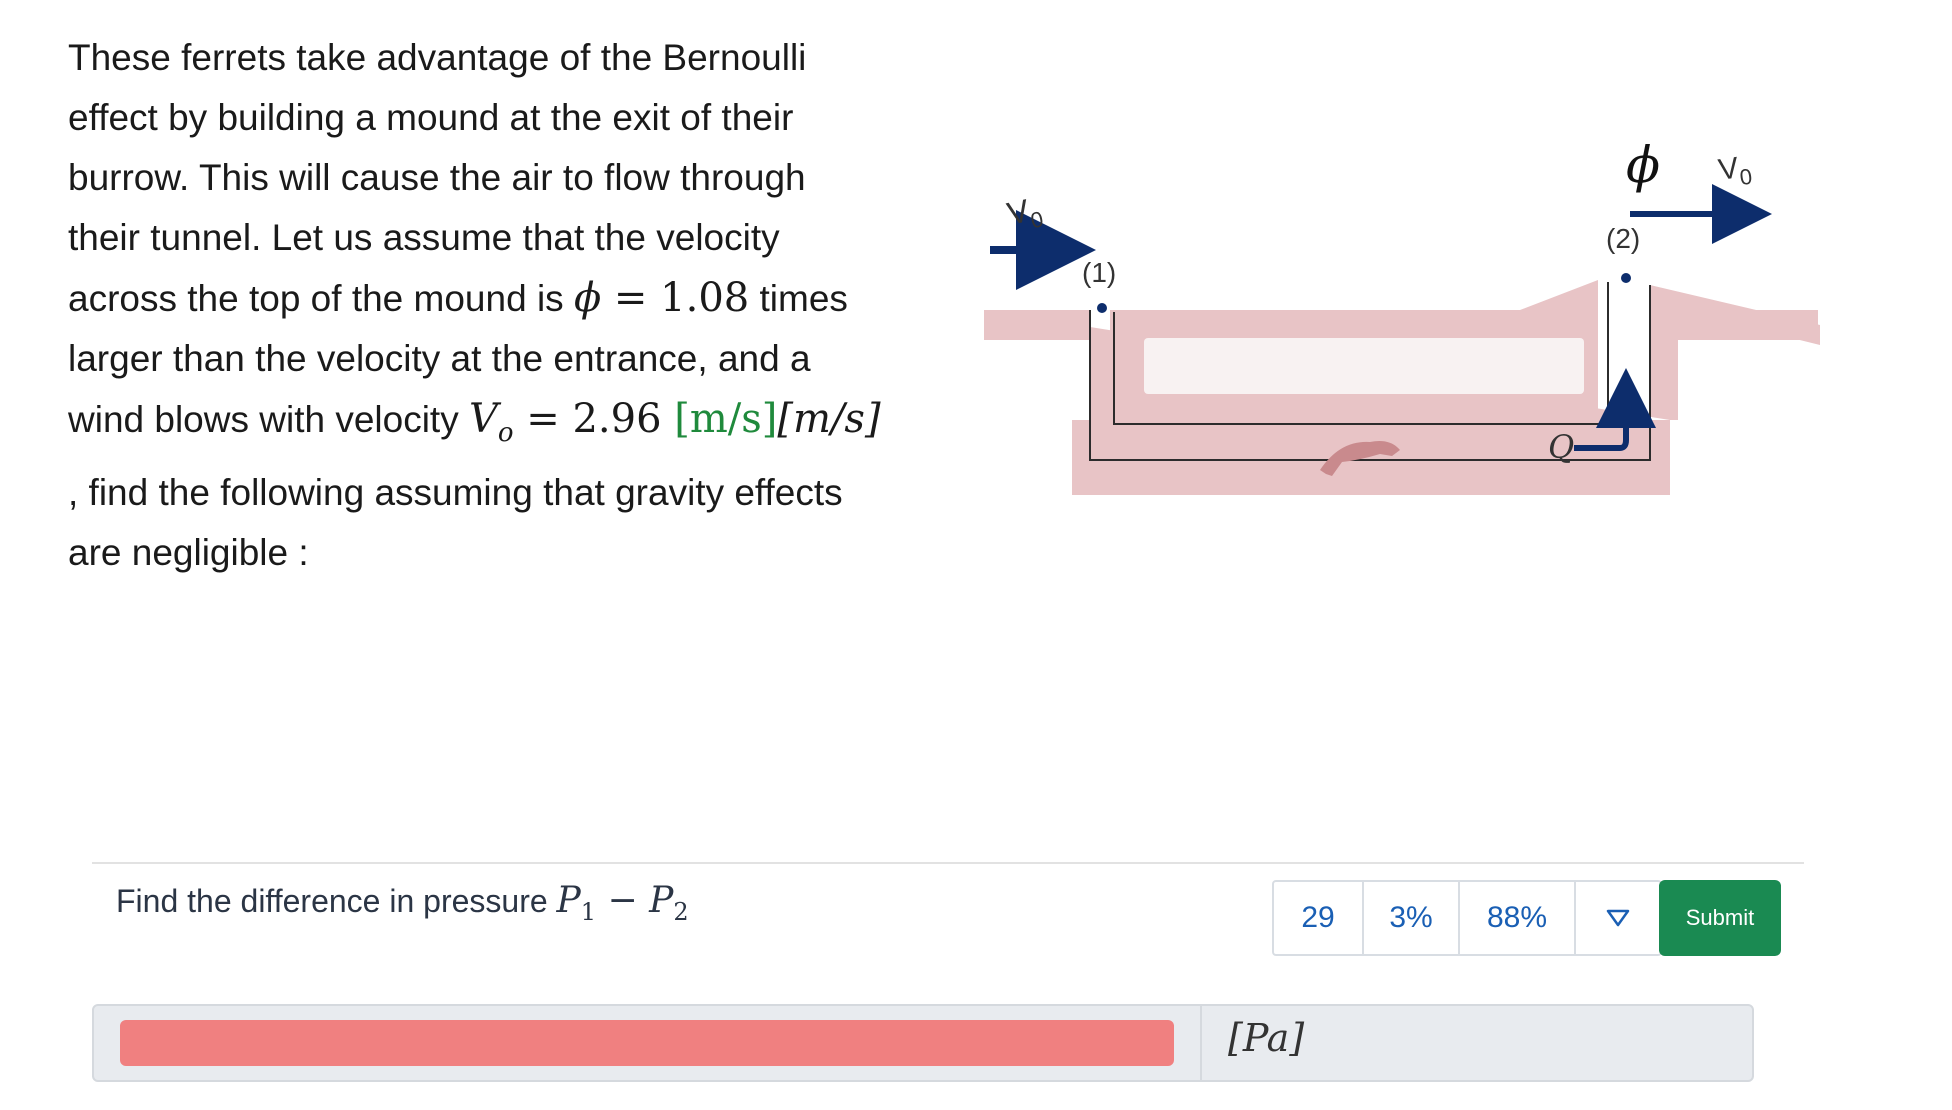 Image resolution: width=1952 pixels, height=1110 pixels. I want to click on velocity-symbol: V, so click(483, 419).